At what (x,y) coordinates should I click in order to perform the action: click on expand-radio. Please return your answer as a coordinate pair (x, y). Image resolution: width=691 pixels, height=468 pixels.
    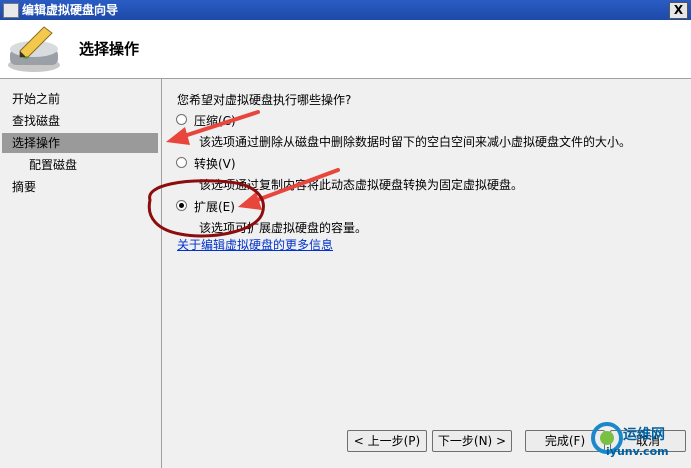
    Looking at the image, I should click on (181, 205).